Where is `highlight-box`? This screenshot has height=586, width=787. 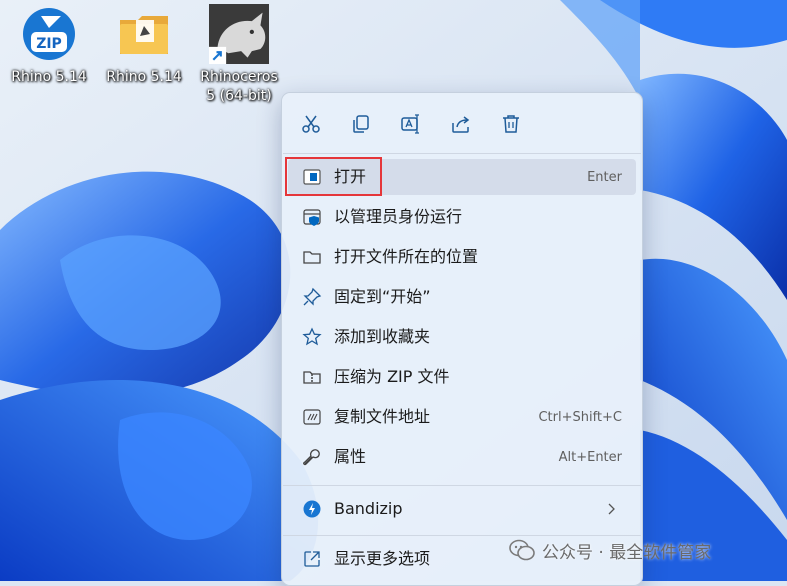
highlight-box is located at coordinates (333, 176).